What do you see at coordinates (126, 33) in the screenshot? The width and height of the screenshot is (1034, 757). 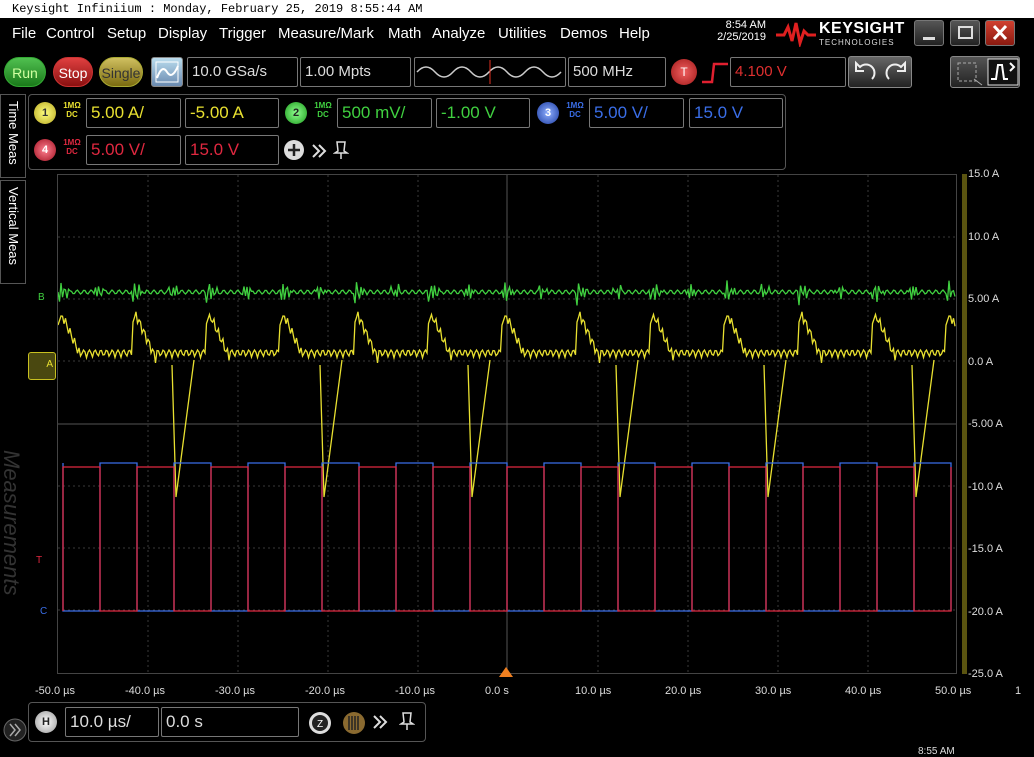 I see `menu-setup: Setup` at bounding box center [126, 33].